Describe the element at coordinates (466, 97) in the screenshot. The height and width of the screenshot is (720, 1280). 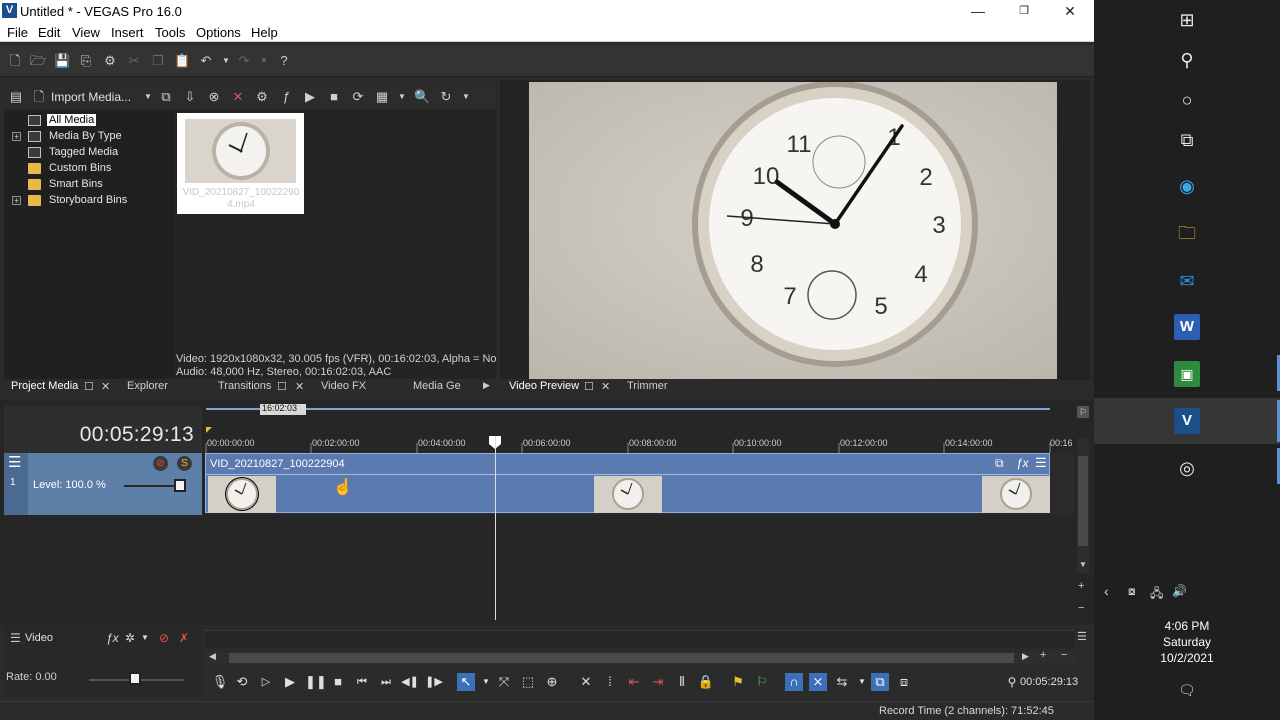
I see `refresh-dropdown-icon: ▼` at that location.